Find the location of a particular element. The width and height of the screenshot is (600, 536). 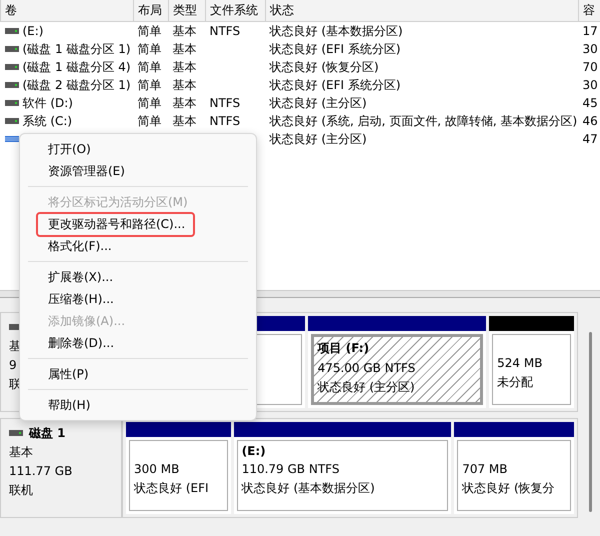

menu-item: 属性(P) is located at coordinates (67, 374).